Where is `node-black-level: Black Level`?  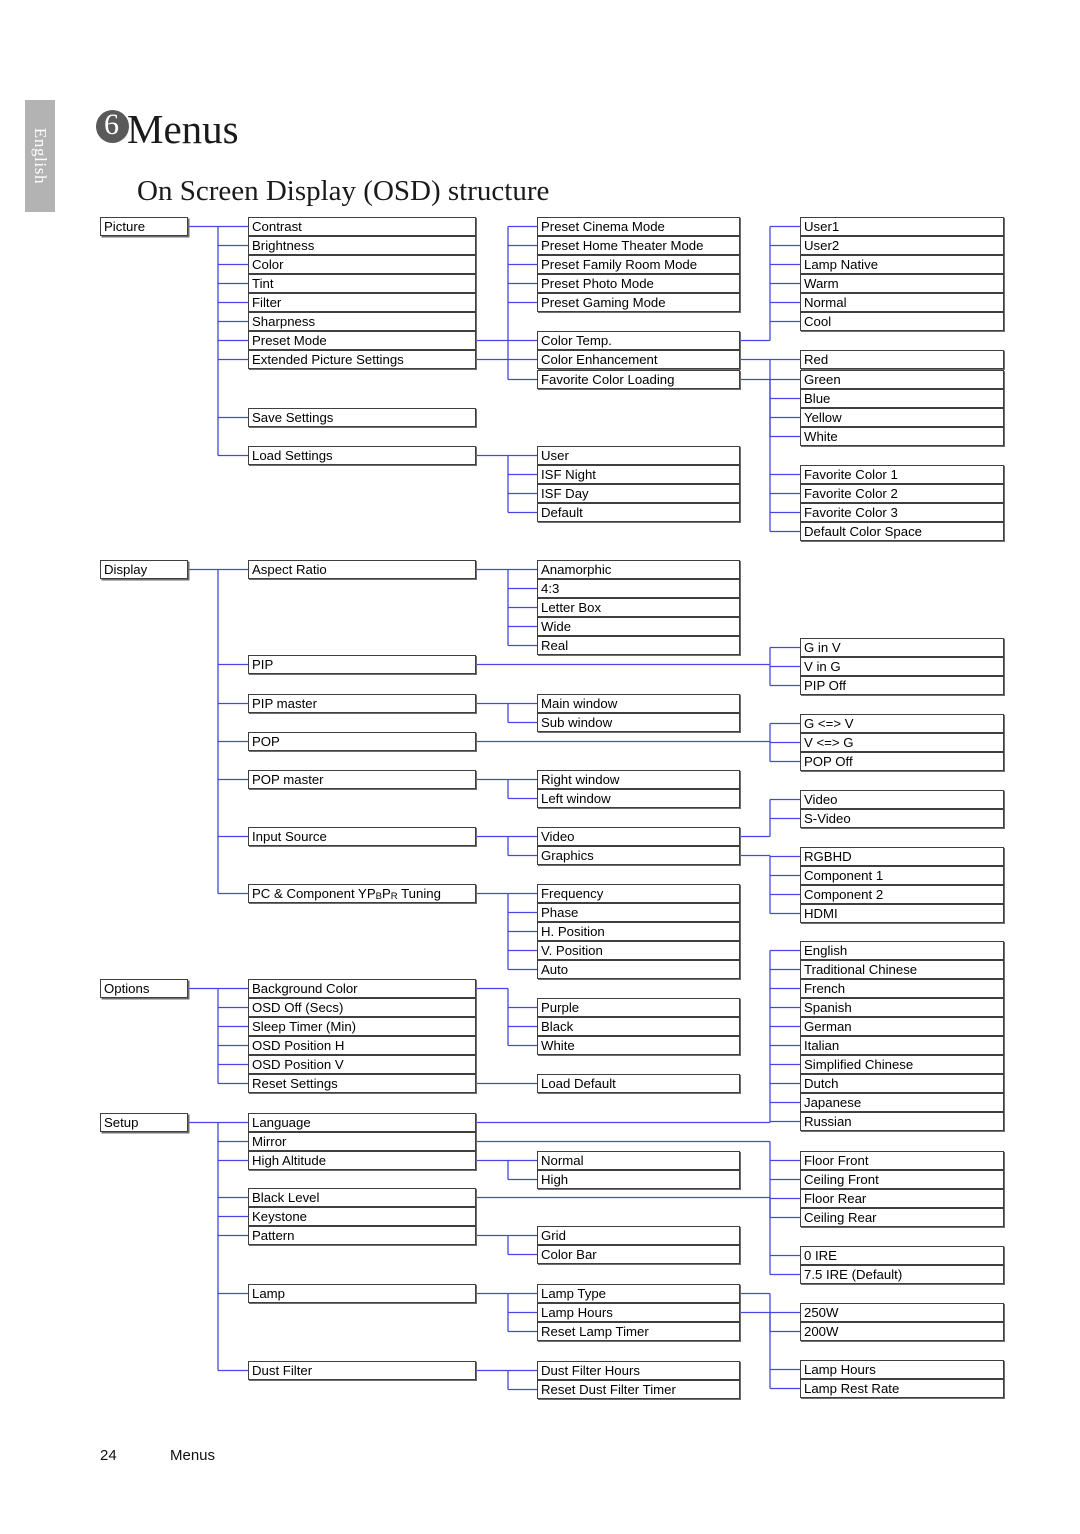
node-black-level: Black Level is located at coordinates (362, 1197).